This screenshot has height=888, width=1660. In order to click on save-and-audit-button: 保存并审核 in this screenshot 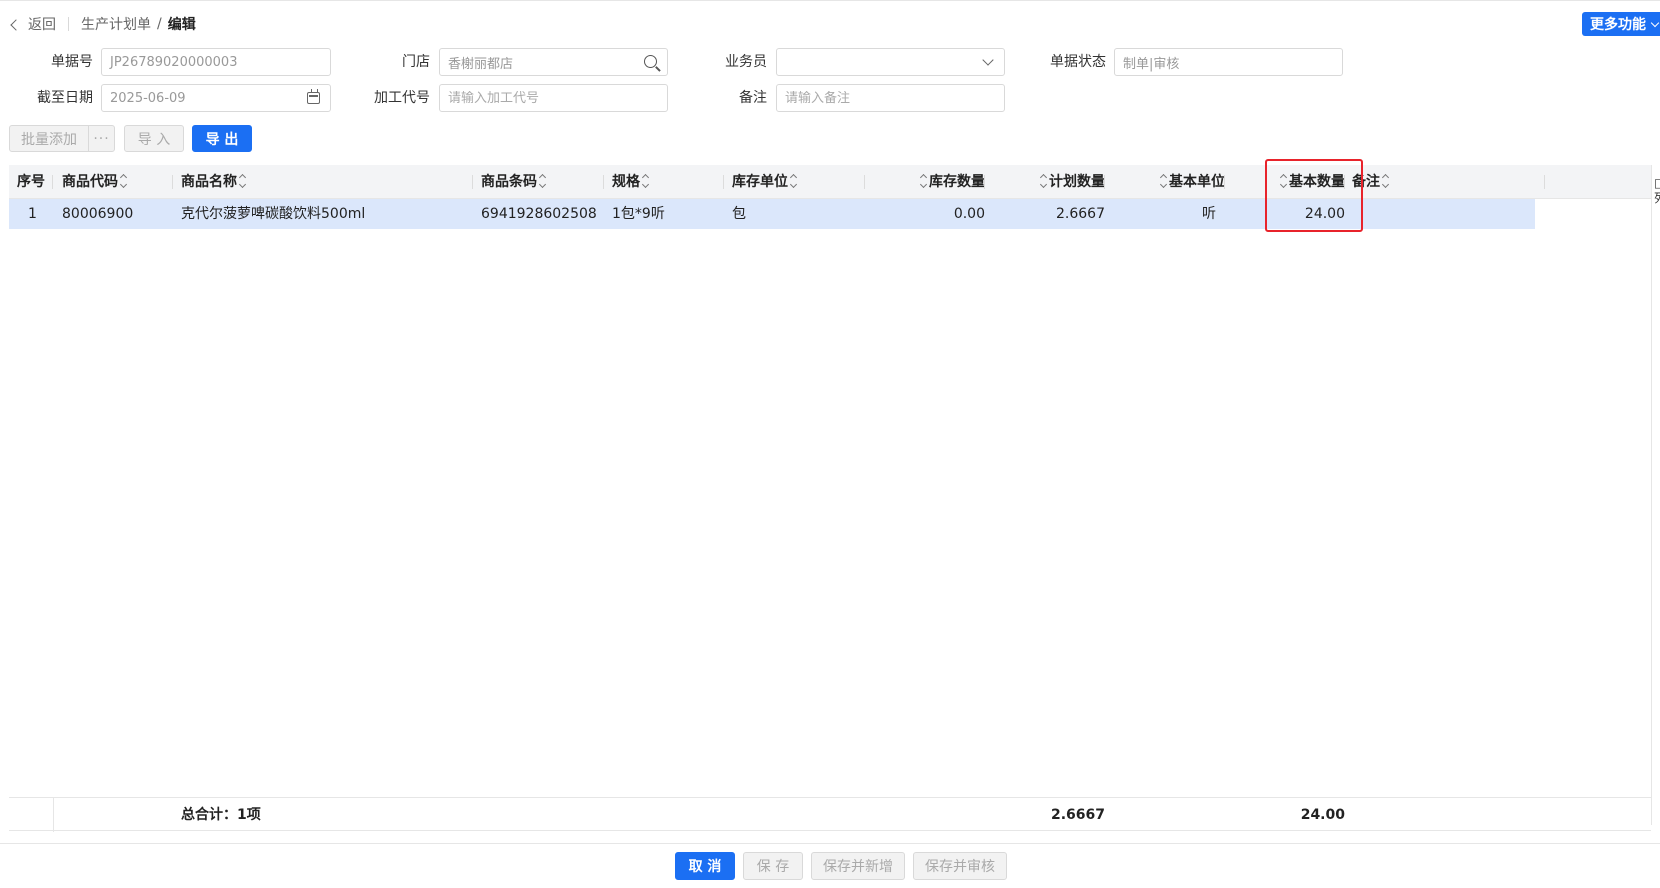, I will do `click(960, 866)`.